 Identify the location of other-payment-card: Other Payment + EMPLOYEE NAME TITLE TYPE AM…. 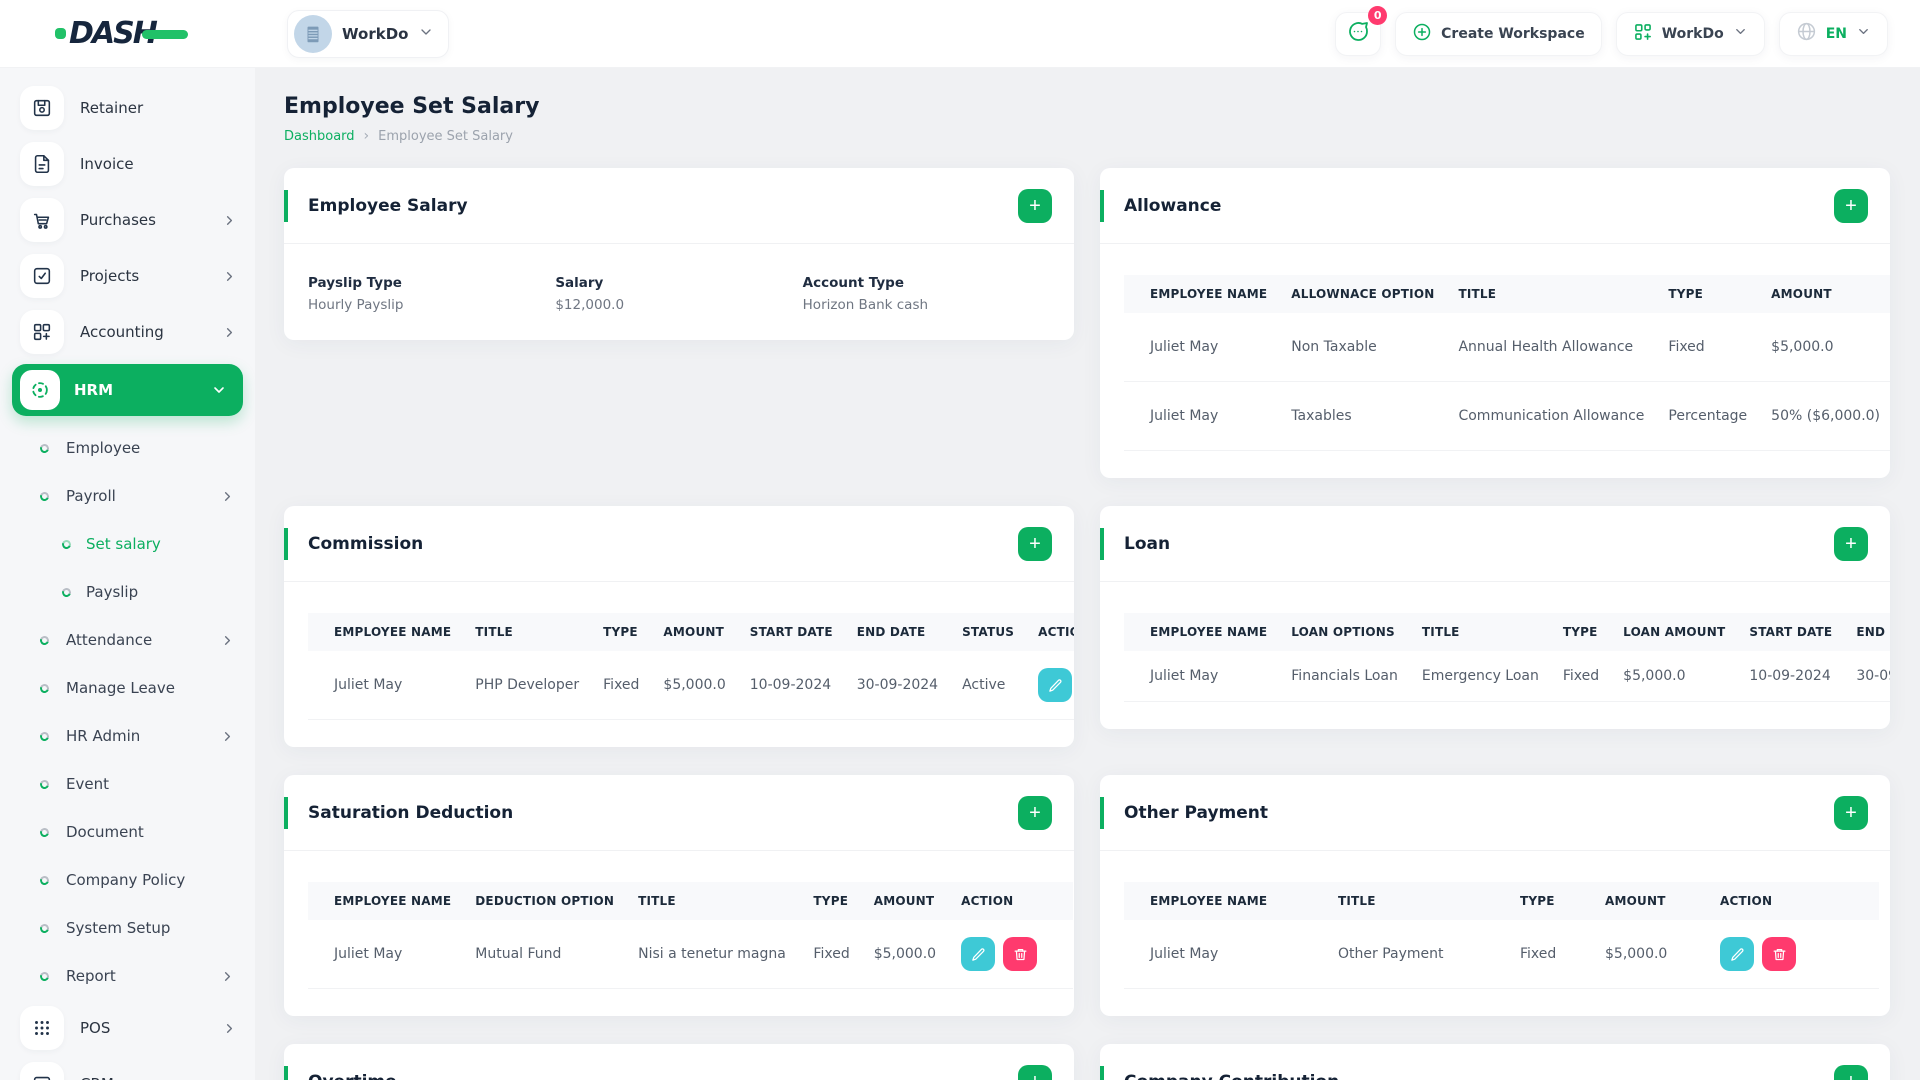
(1495, 895).